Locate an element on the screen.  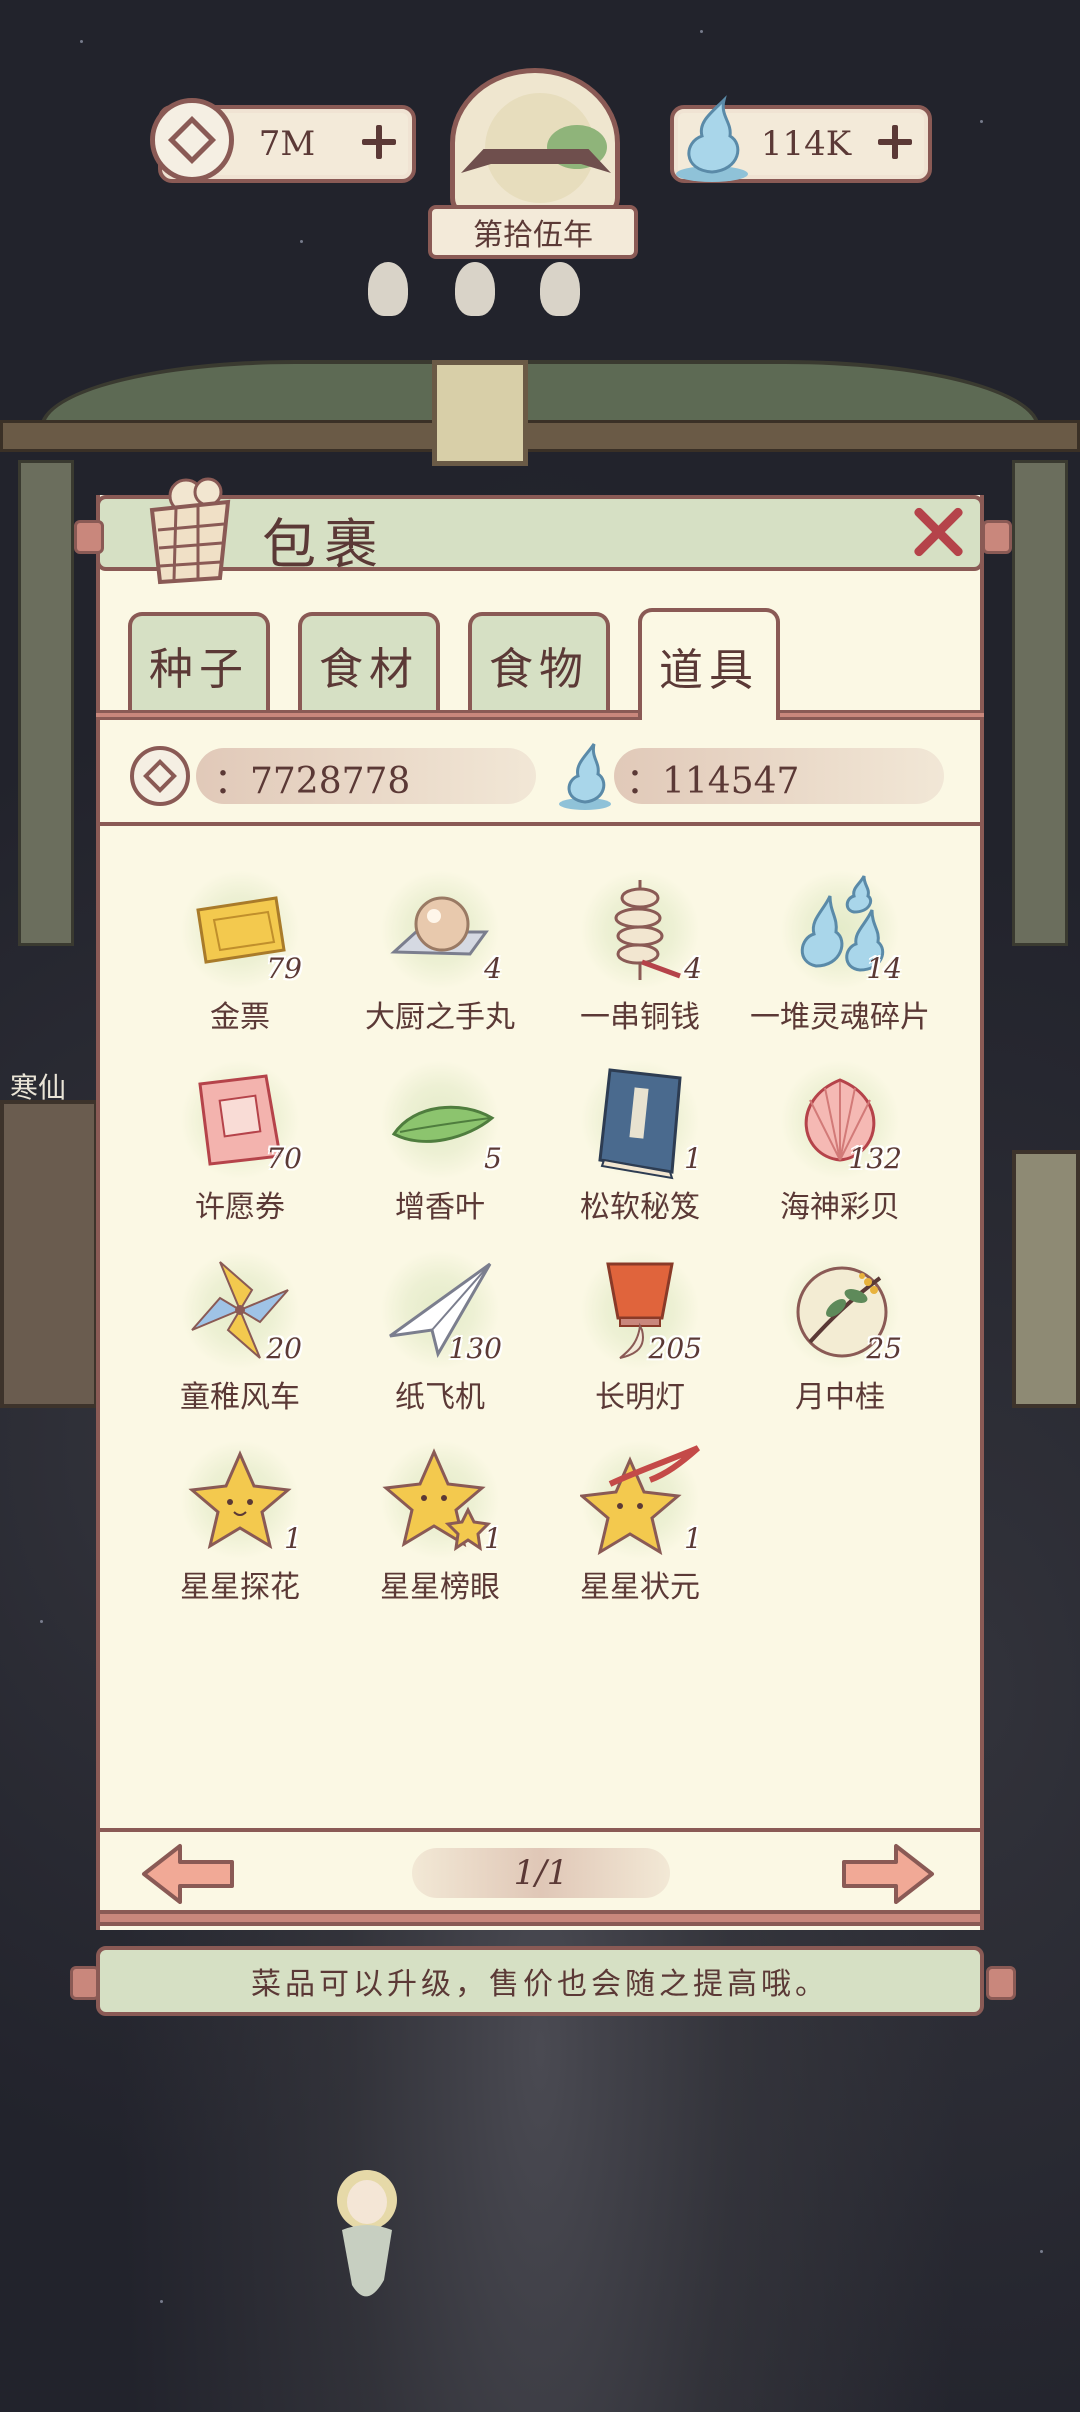
item-star-bangyan: 1 星星榜眼 is located at coordinates (440, 1520).